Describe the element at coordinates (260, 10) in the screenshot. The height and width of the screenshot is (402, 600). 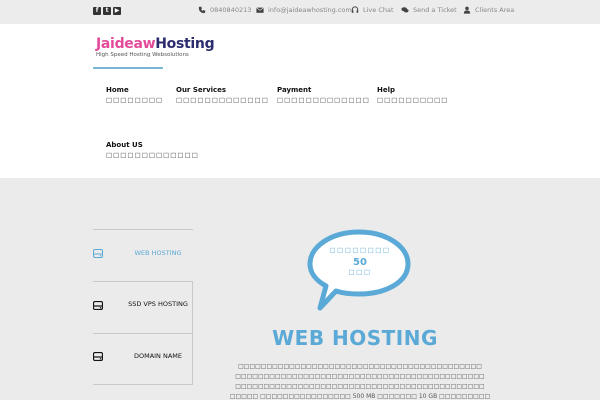
I see `envelope-icon` at that location.